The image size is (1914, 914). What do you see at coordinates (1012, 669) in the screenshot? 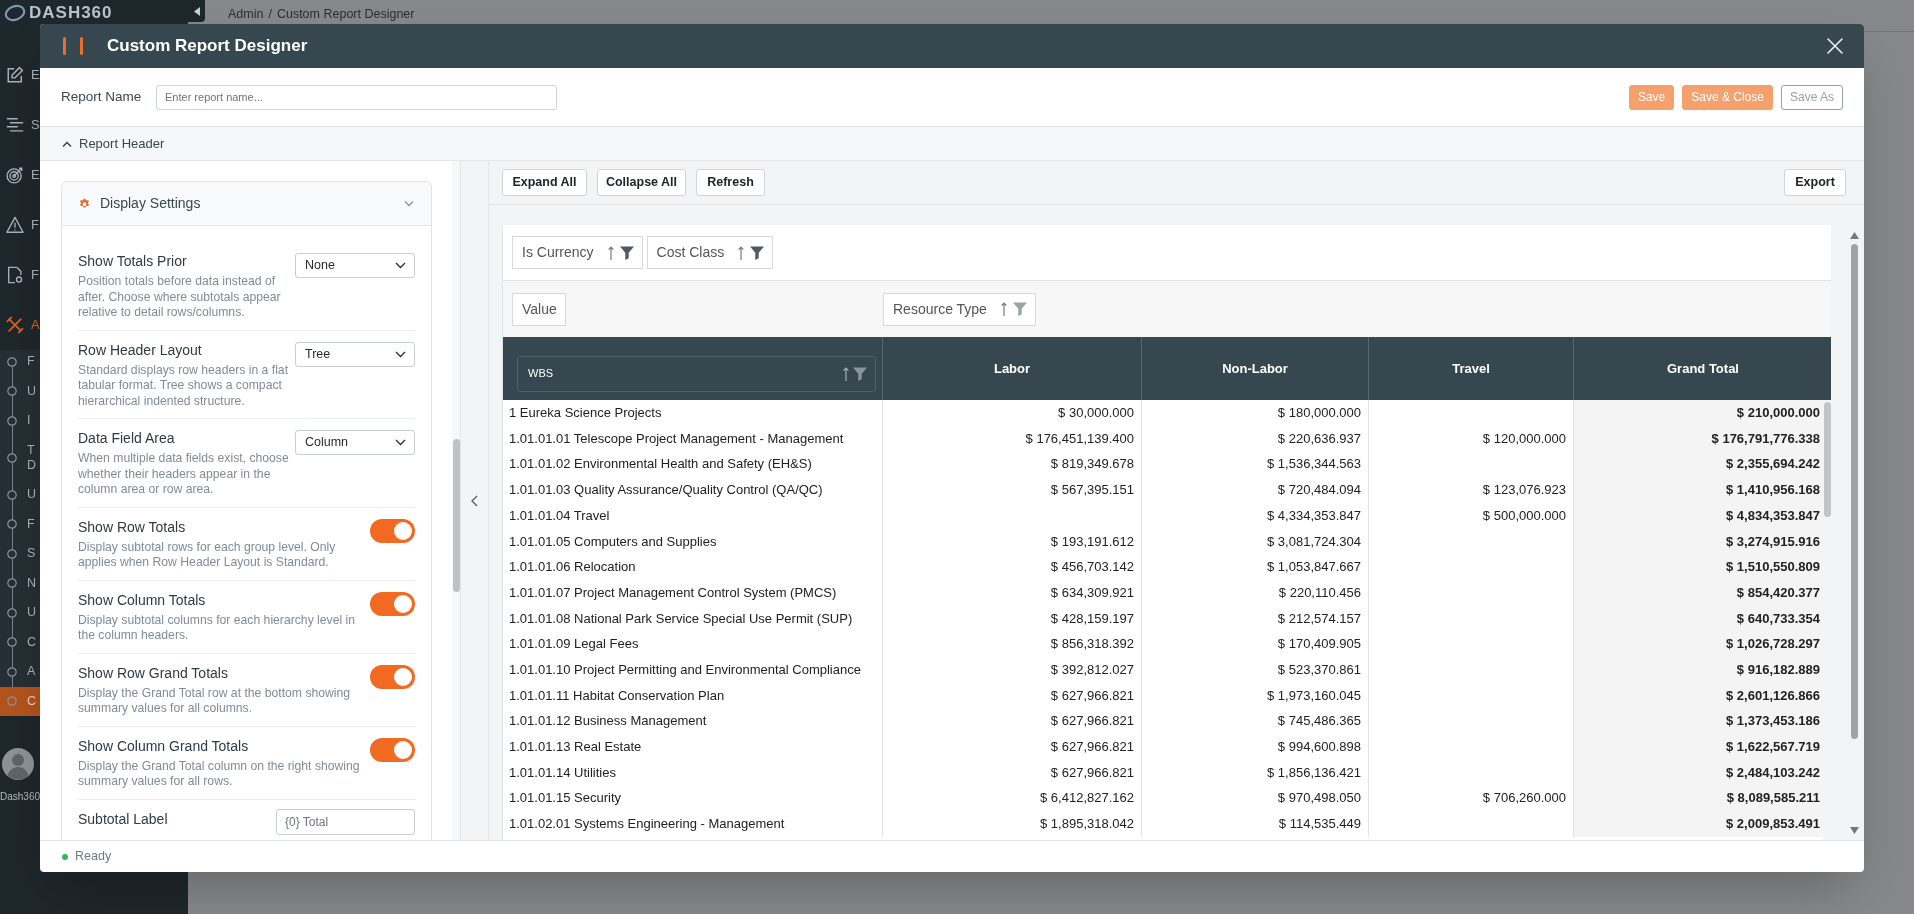
I see `table-cell: $ 392,812.027` at bounding box center [1012, 669].